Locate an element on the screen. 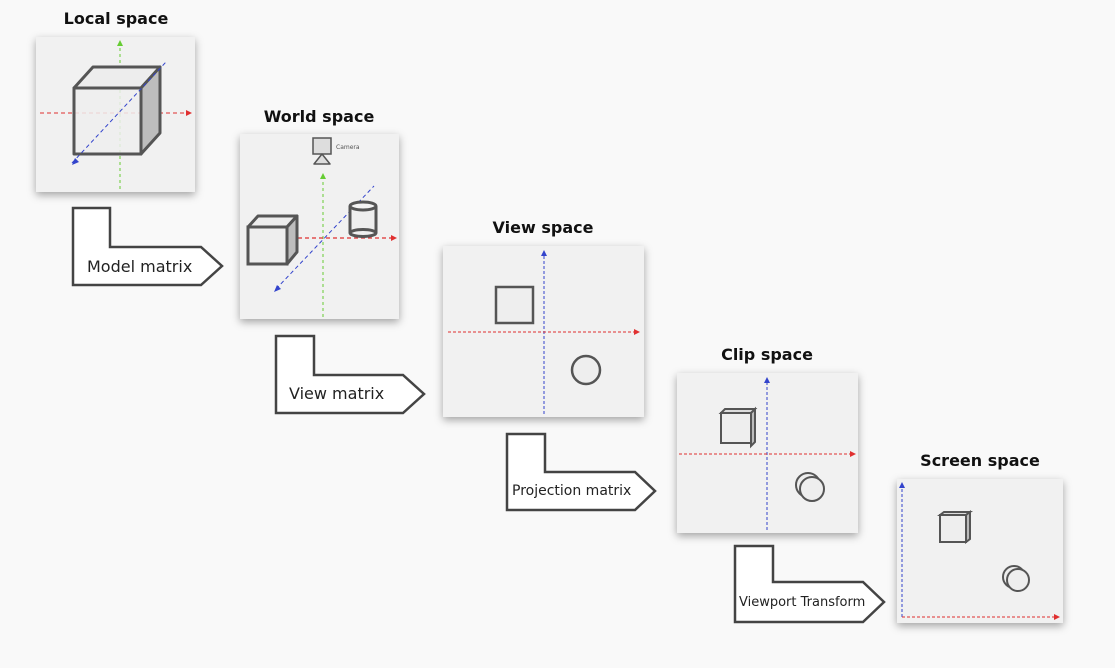 Image resolution: width=1115 pixels, height=668 pixels. local-space-figure is located at coordinates (116, 114).